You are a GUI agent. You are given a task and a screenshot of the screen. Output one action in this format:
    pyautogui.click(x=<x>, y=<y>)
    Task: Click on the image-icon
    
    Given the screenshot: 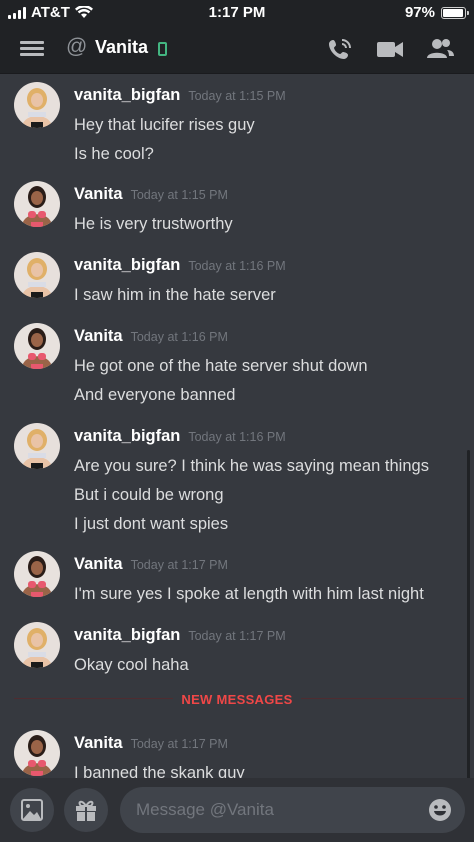 What is the action you would take?
    pyautogui.click(x=32, y=810)
    